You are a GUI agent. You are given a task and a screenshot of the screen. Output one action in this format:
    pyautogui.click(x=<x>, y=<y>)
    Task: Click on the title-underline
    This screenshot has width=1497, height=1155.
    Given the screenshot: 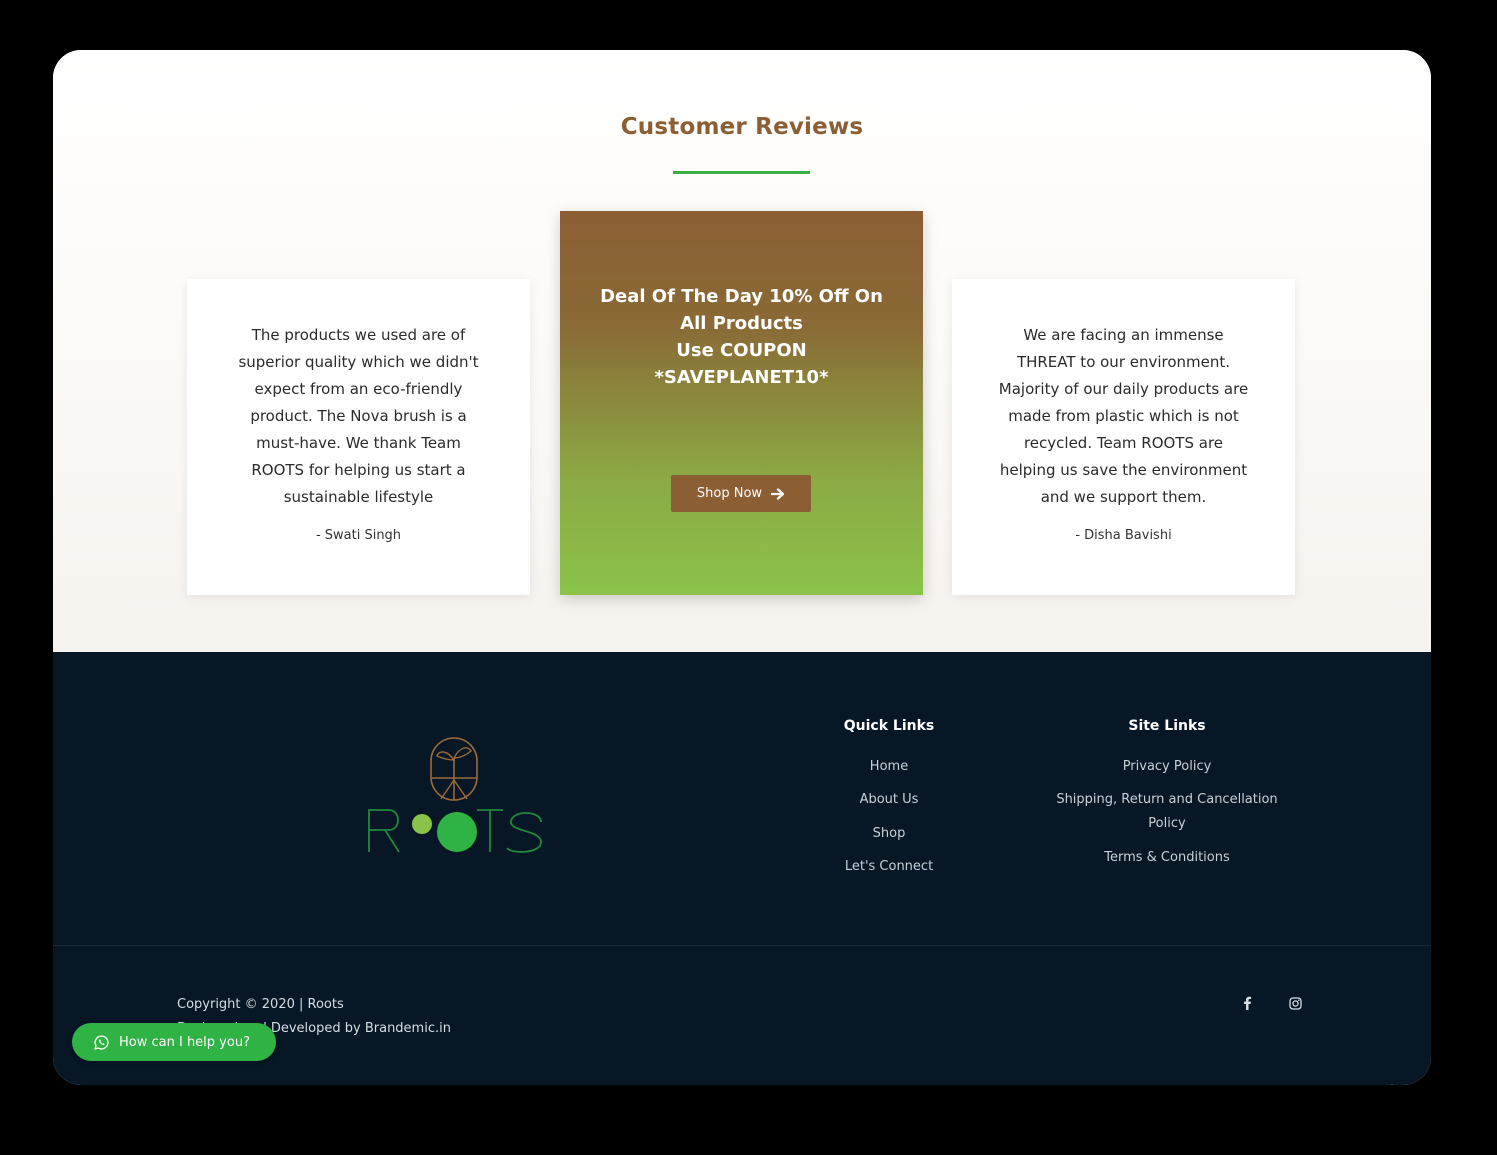 What is the action you would take?
    pyautogui.click(x=741, y=172)
    